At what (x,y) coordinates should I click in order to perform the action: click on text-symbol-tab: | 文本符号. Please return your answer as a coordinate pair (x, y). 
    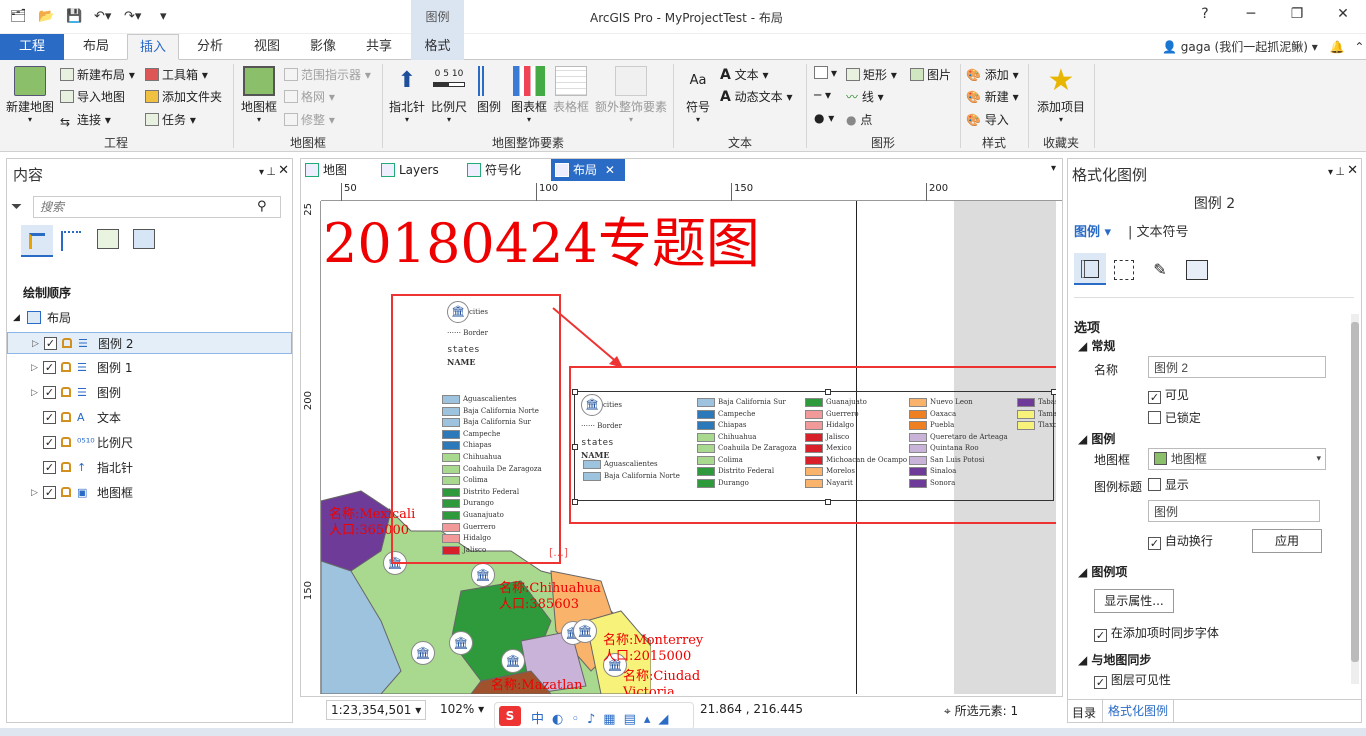
    Looking at the image, I should click on (1158, 230).